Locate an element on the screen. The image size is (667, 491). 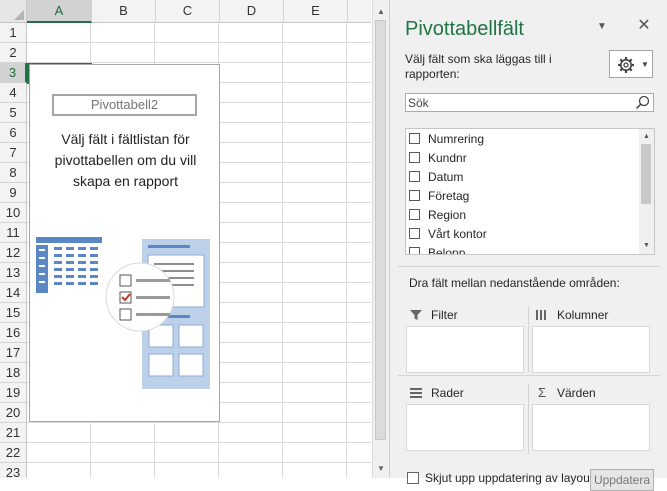
columns-area-label: Kolumner is located at coordinates (571, 315).